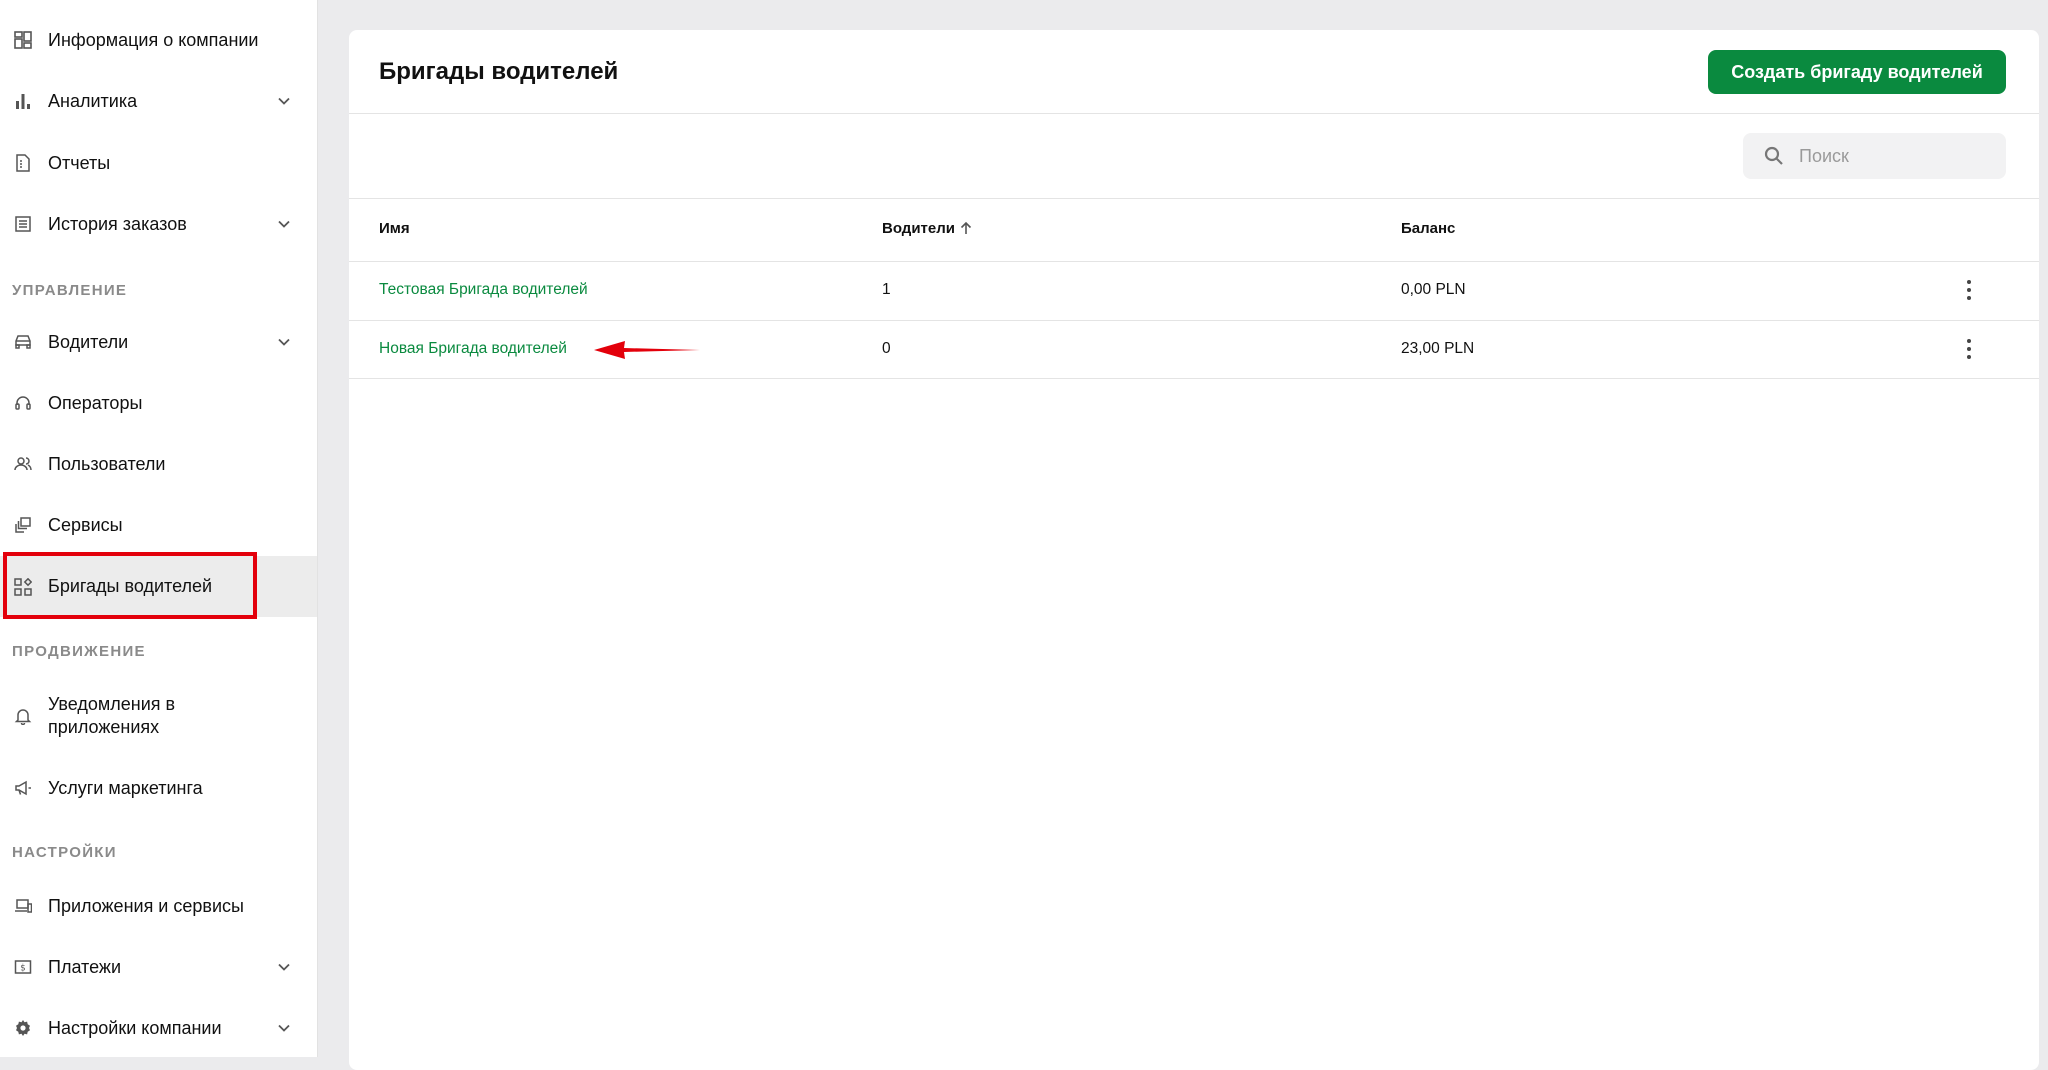 Image resolution: width=2048 pixels, height=1070 pixels. What do you see at coordinates (23, 163) in the screenshot?
I see `report-document-icon` at bounding box center [23, 163].